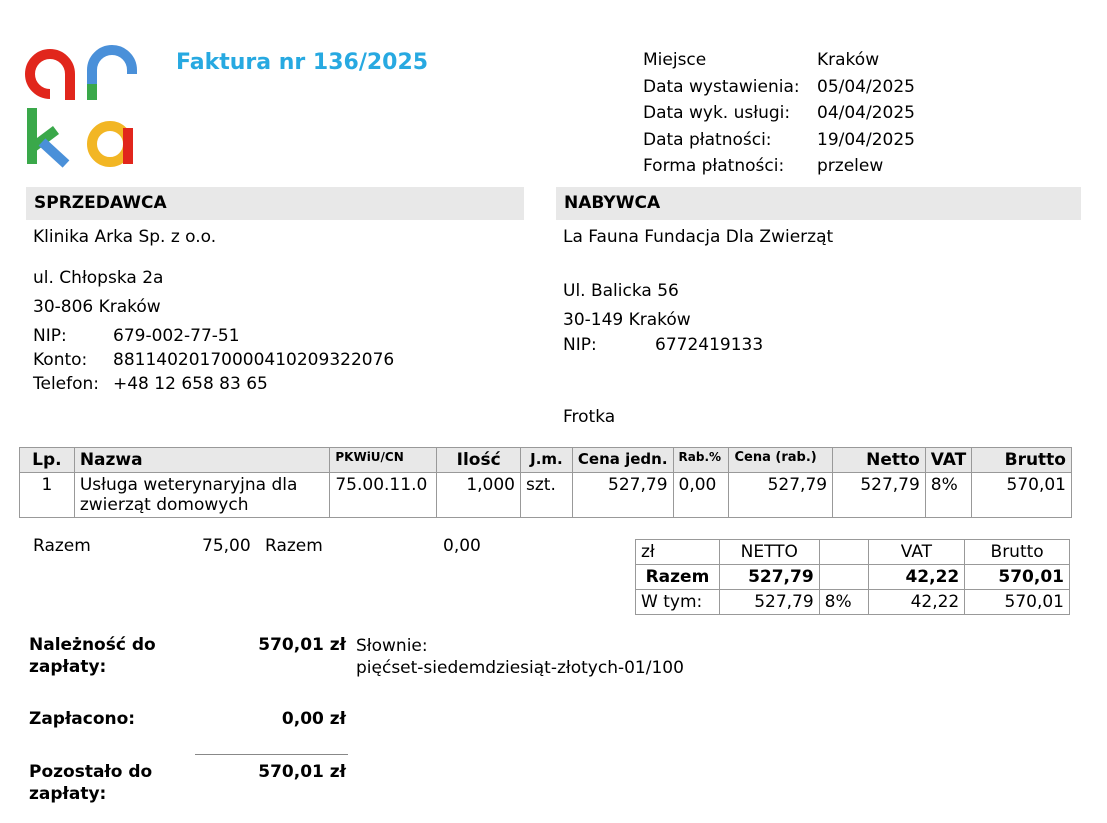  I want to click on item-lp: 1, so click(47, 495).